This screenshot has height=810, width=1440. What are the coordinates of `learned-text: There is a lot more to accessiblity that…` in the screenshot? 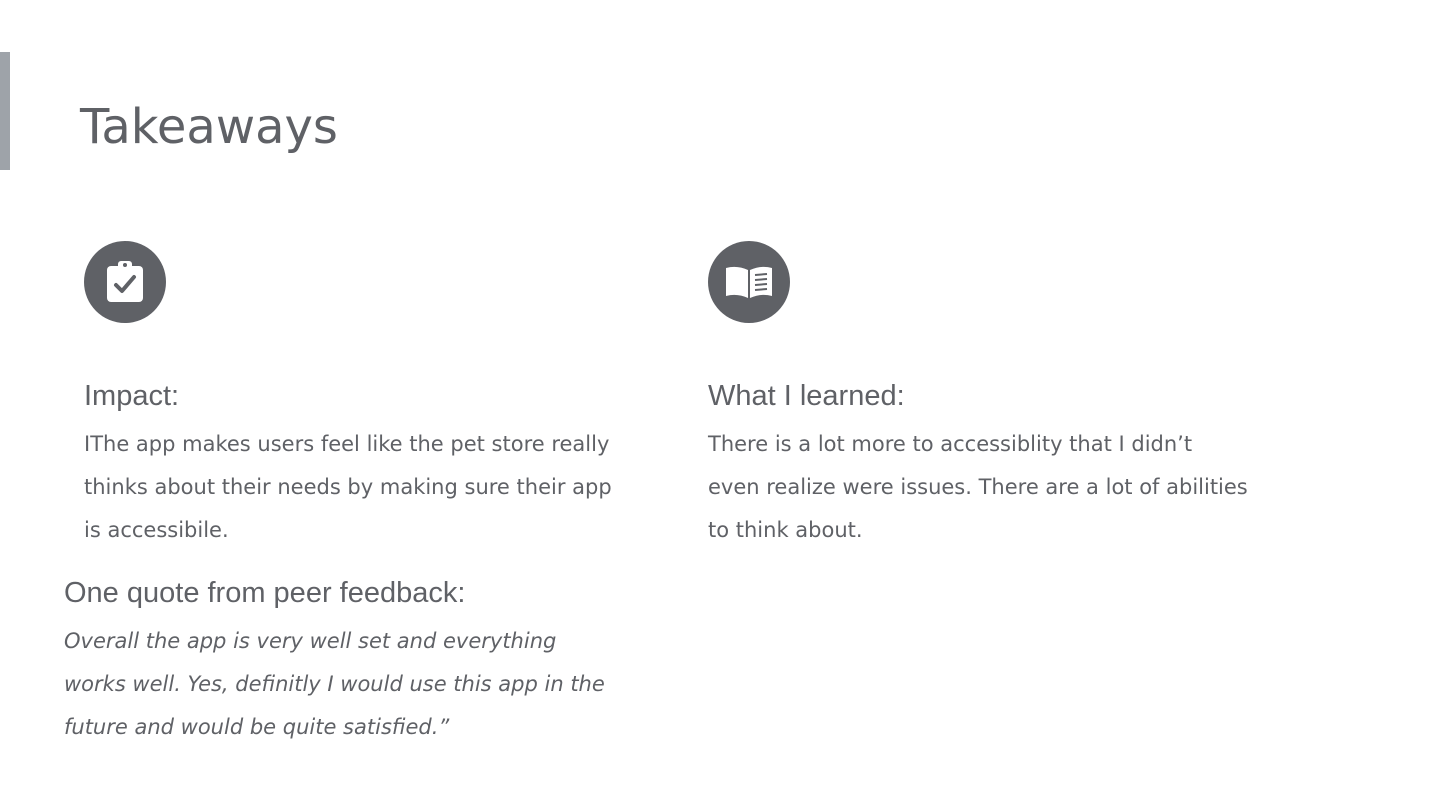 It's located at (978, 487).